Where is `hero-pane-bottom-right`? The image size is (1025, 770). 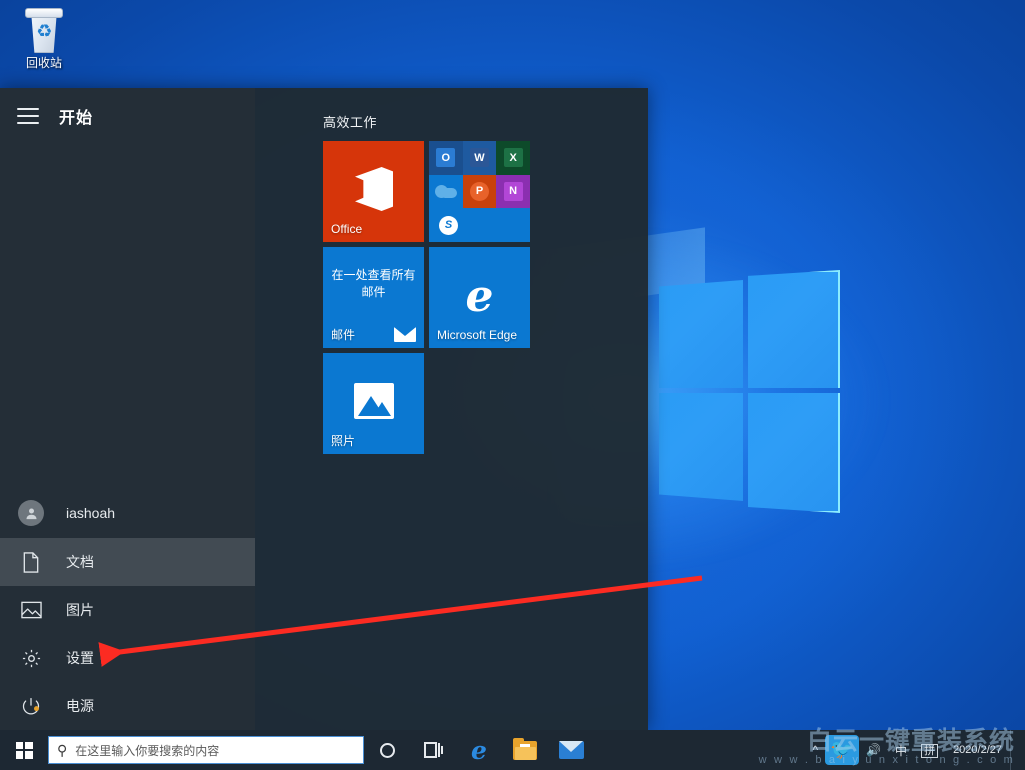 hero-pane-bottom-right is located at coordinates (794, 453).